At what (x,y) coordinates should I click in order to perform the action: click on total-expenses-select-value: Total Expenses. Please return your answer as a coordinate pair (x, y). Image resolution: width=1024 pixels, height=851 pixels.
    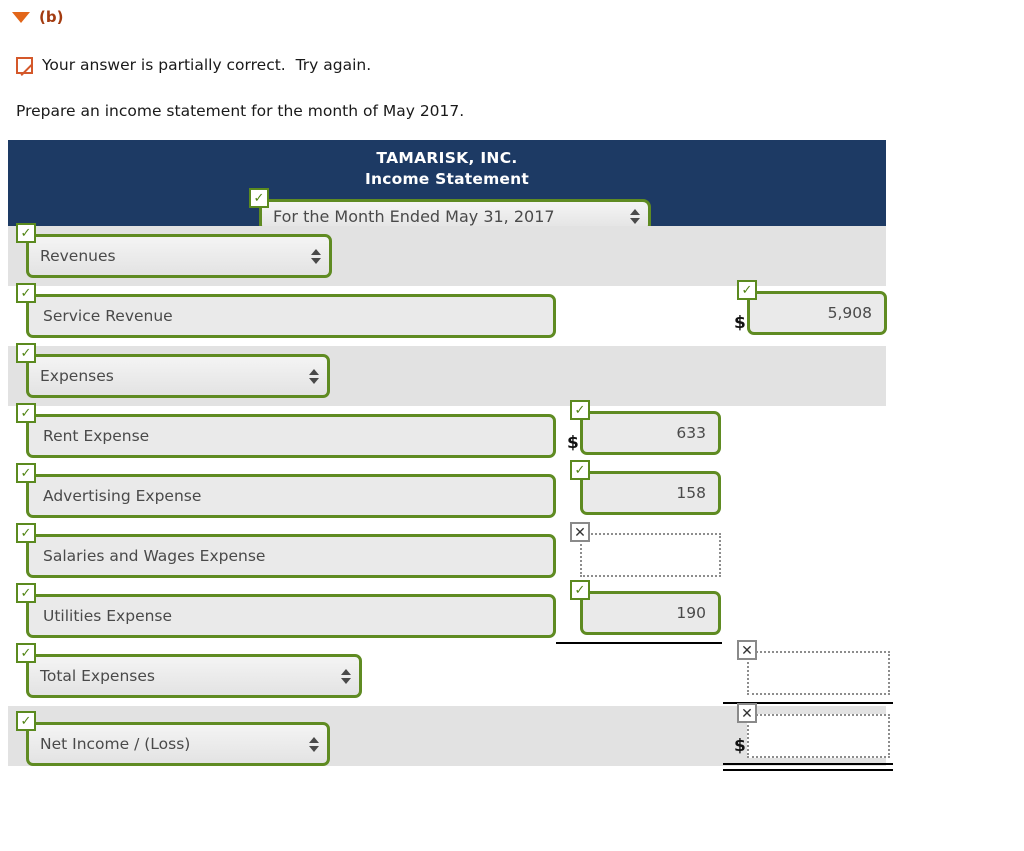
    Looking at the image, I should click on (97, 676).